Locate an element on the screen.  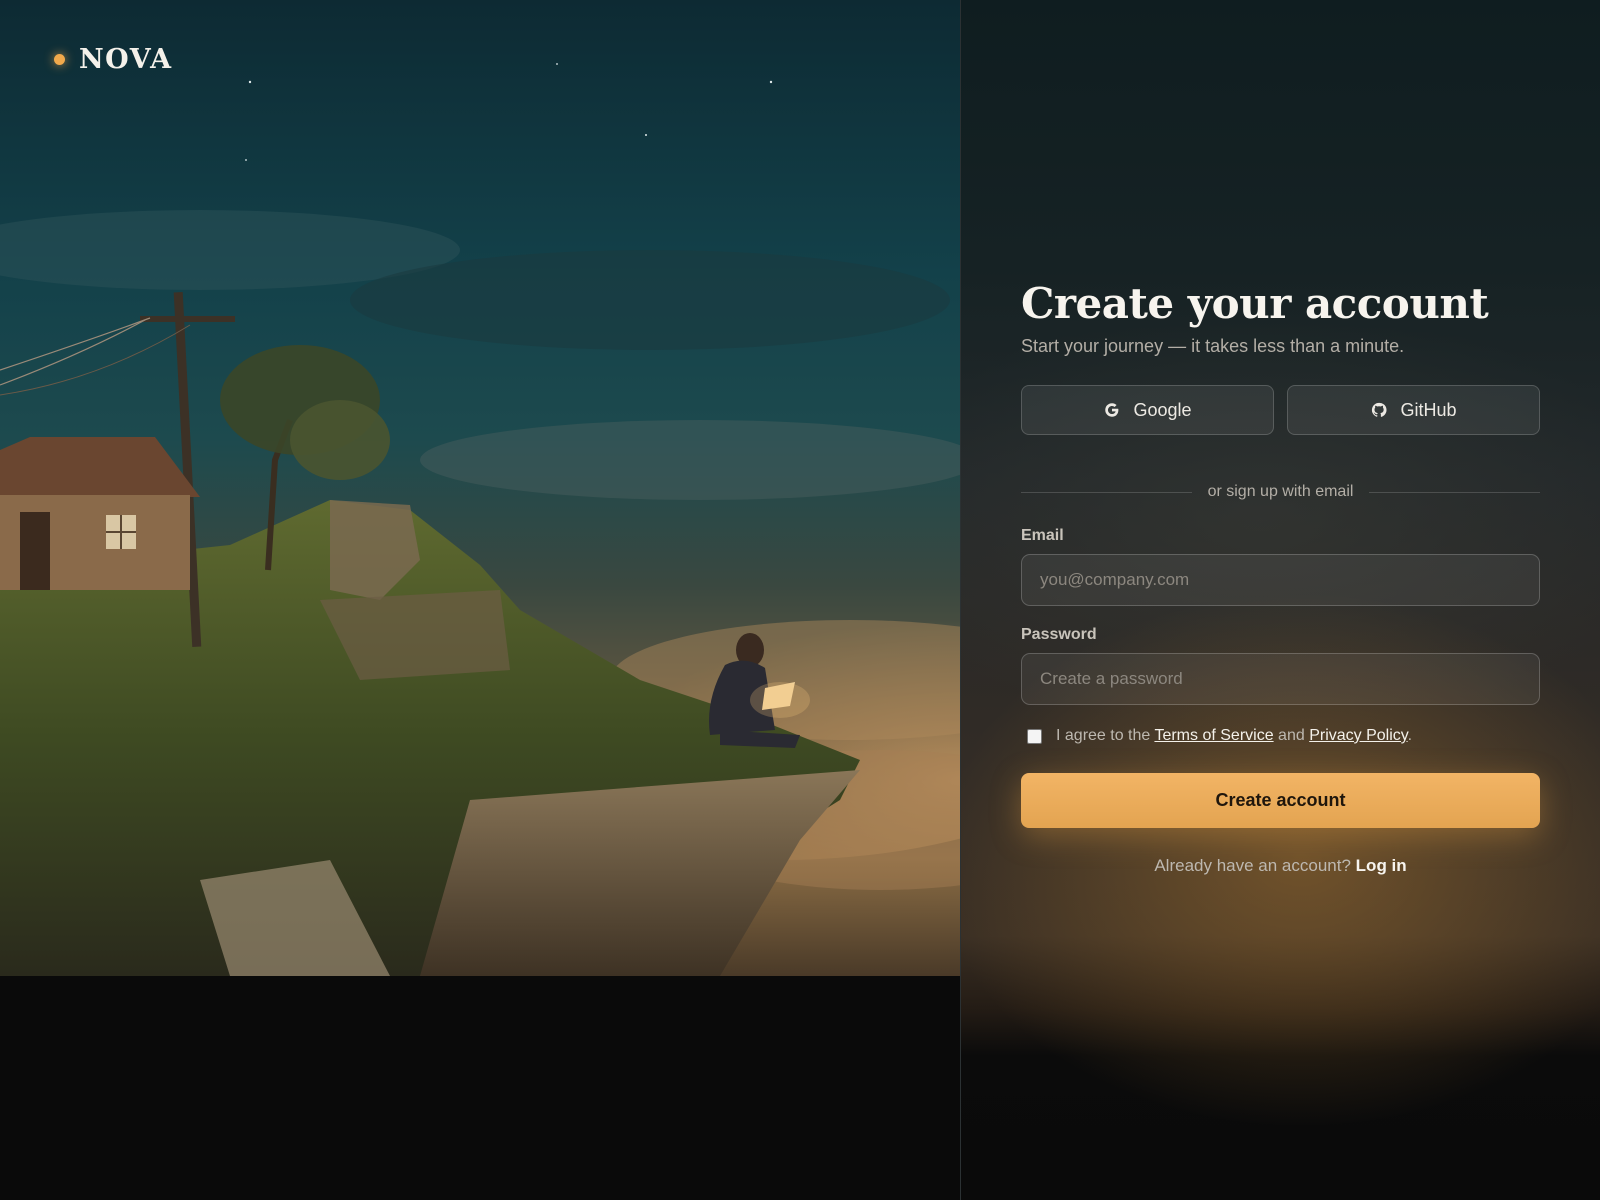
login-prompt-text: Already have an account? is located at coordinates (1252, 865).